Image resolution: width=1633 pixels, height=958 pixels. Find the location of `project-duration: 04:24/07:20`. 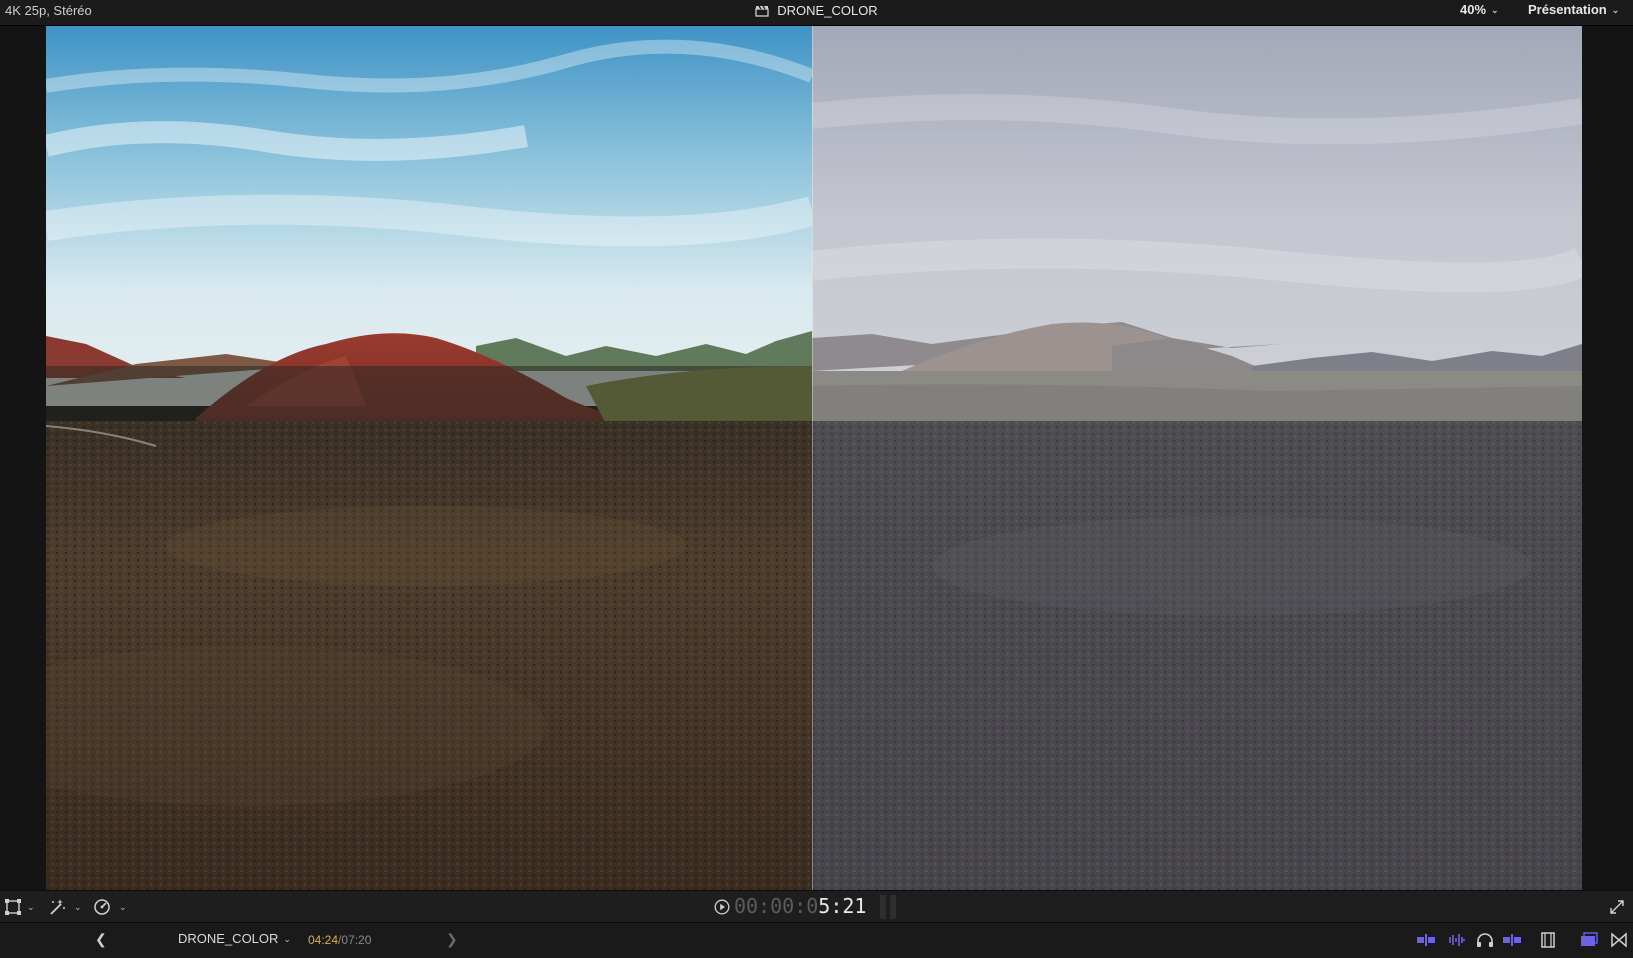

project-duration: 04:24/07:20 is located at coordinates (339, 940).